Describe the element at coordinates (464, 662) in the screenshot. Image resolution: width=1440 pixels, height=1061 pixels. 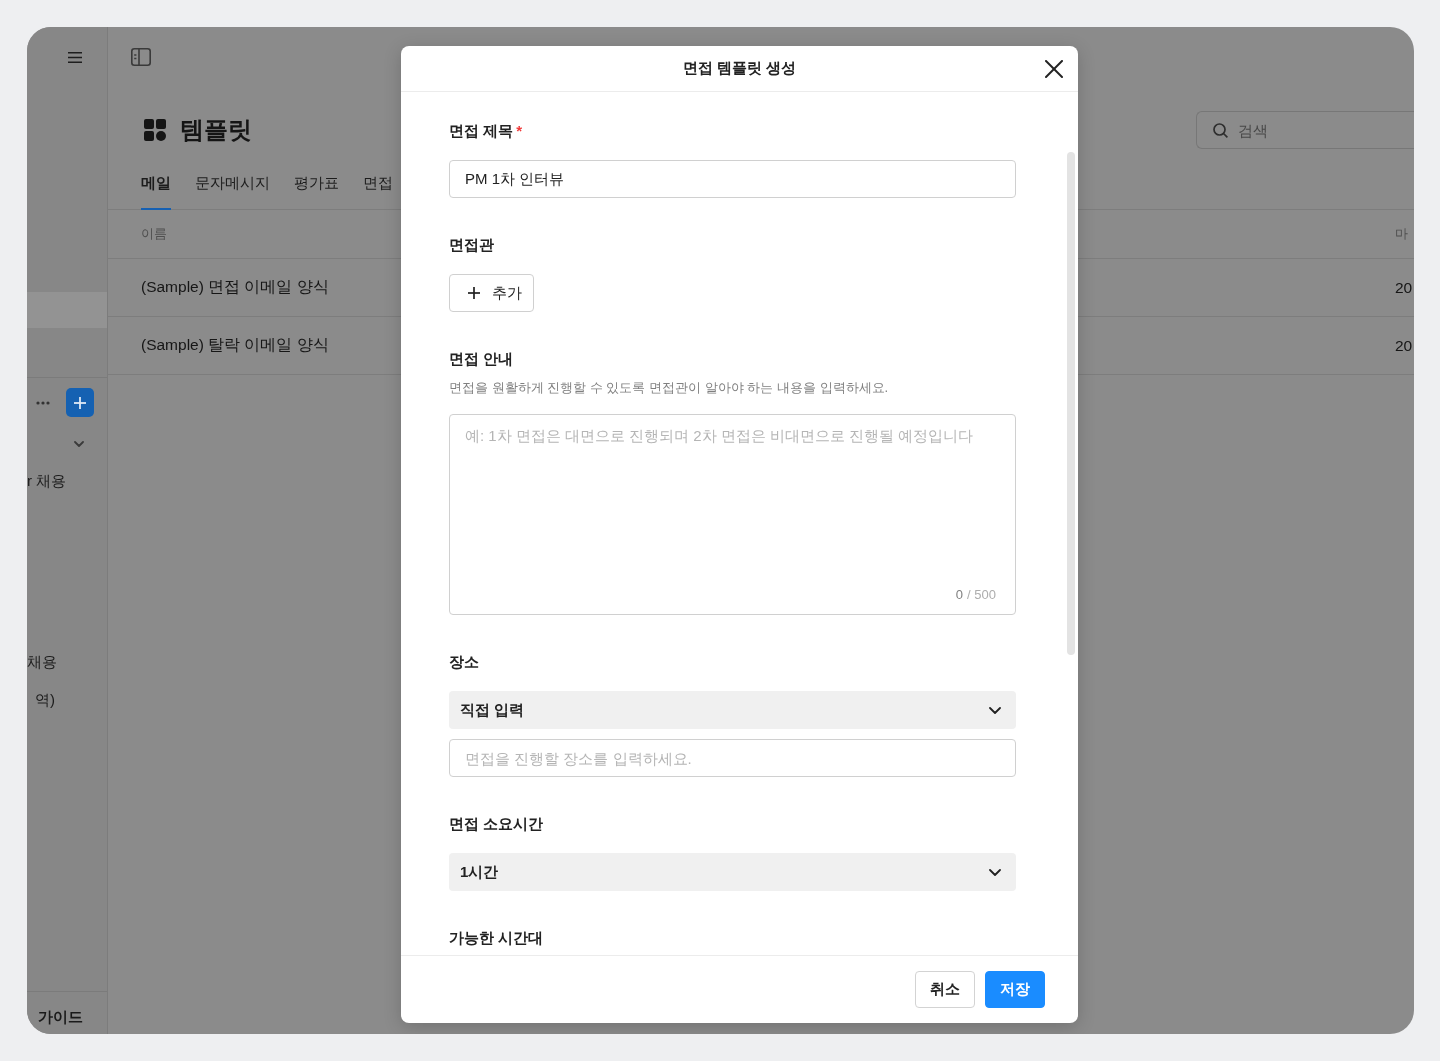
I see `field-label: 장소` at that location.